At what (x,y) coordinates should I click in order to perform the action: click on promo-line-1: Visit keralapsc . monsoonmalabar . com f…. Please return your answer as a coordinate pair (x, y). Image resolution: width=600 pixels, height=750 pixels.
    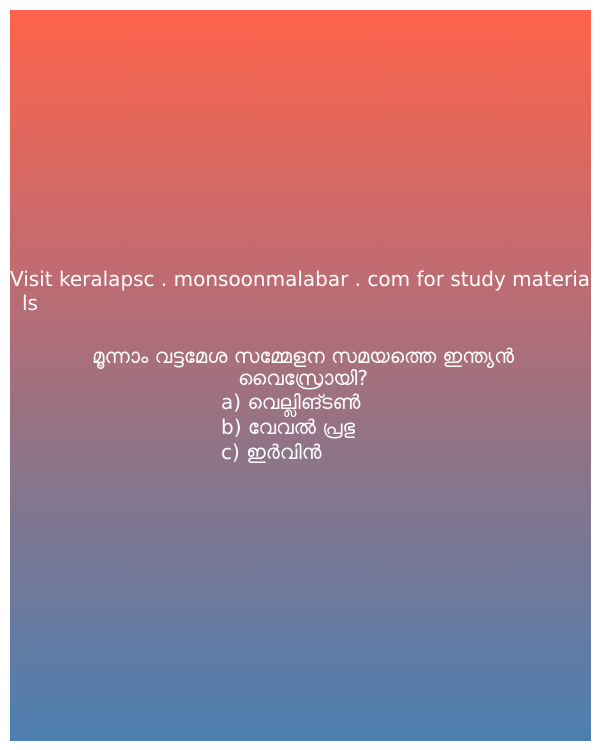
    Looking at the image, I should click on (300, 279).